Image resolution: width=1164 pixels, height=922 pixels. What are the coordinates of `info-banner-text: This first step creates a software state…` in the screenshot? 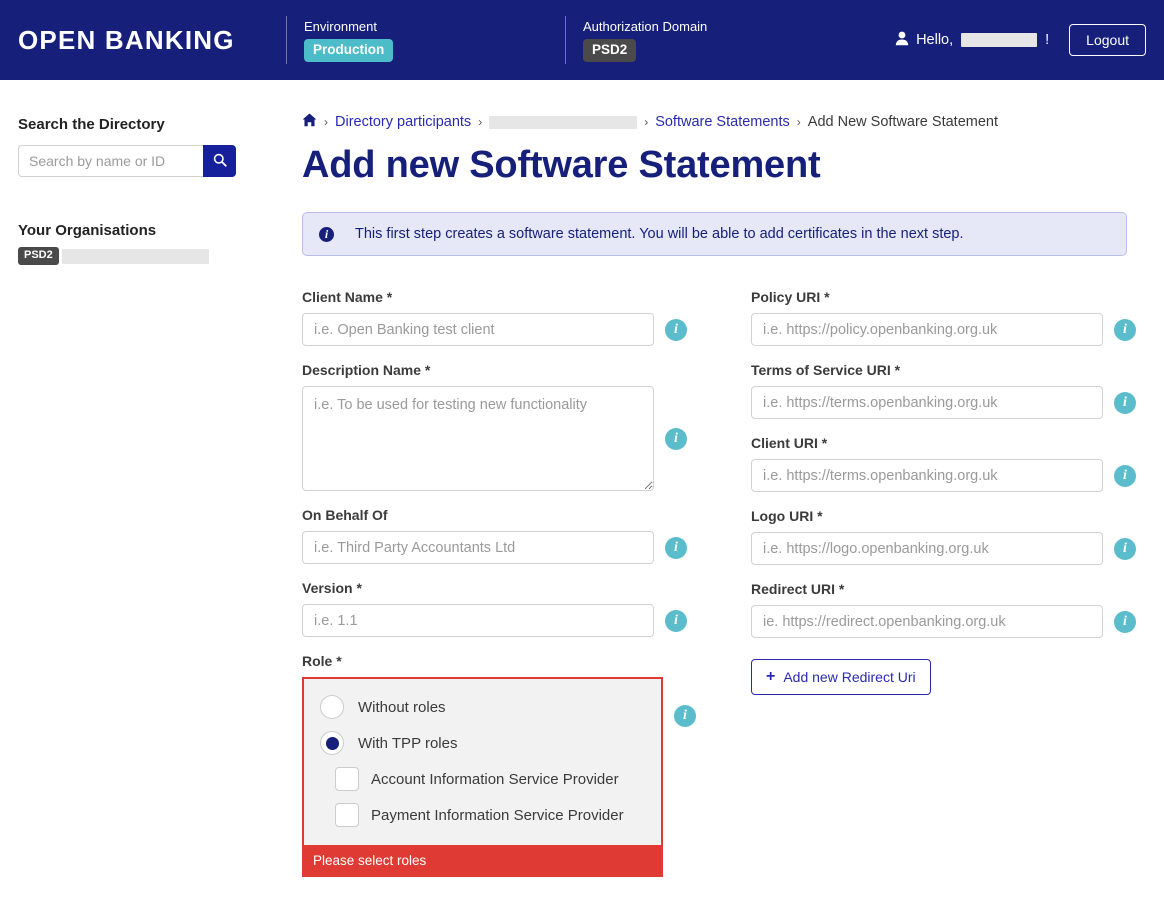 It's located at (659, 234).